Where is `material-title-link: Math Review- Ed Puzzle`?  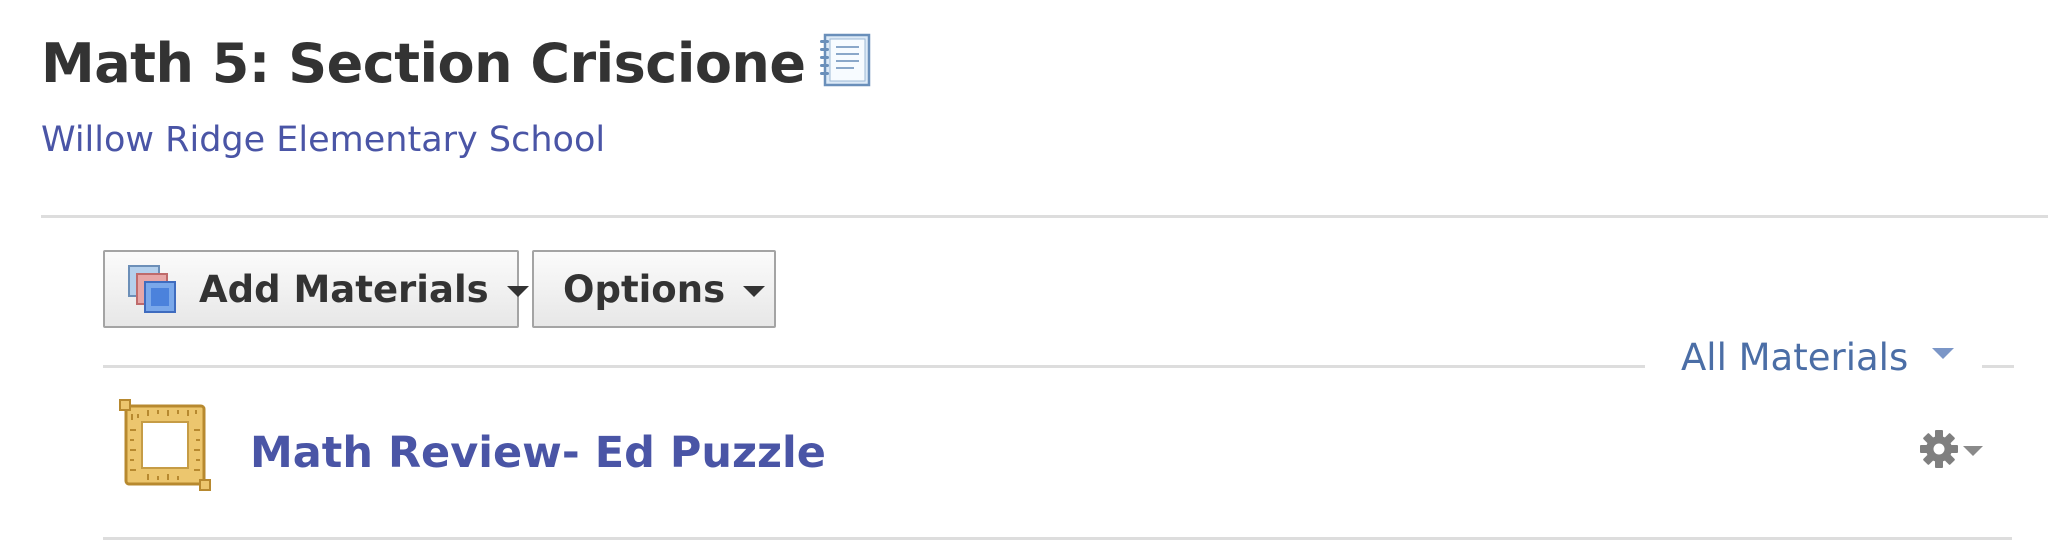
material-title-link: Math Review- Ed Puzzle is located at coordinates (538, 453).